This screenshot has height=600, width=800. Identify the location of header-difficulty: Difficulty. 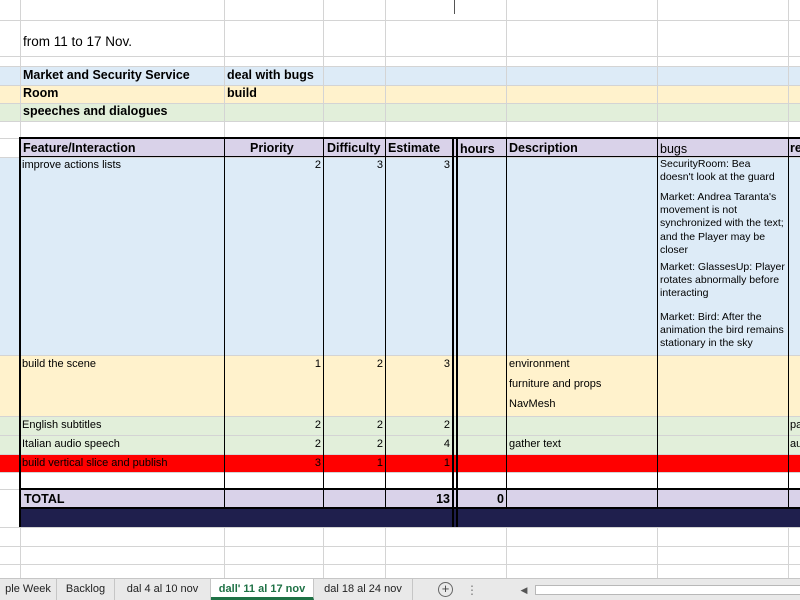
(354, 148).